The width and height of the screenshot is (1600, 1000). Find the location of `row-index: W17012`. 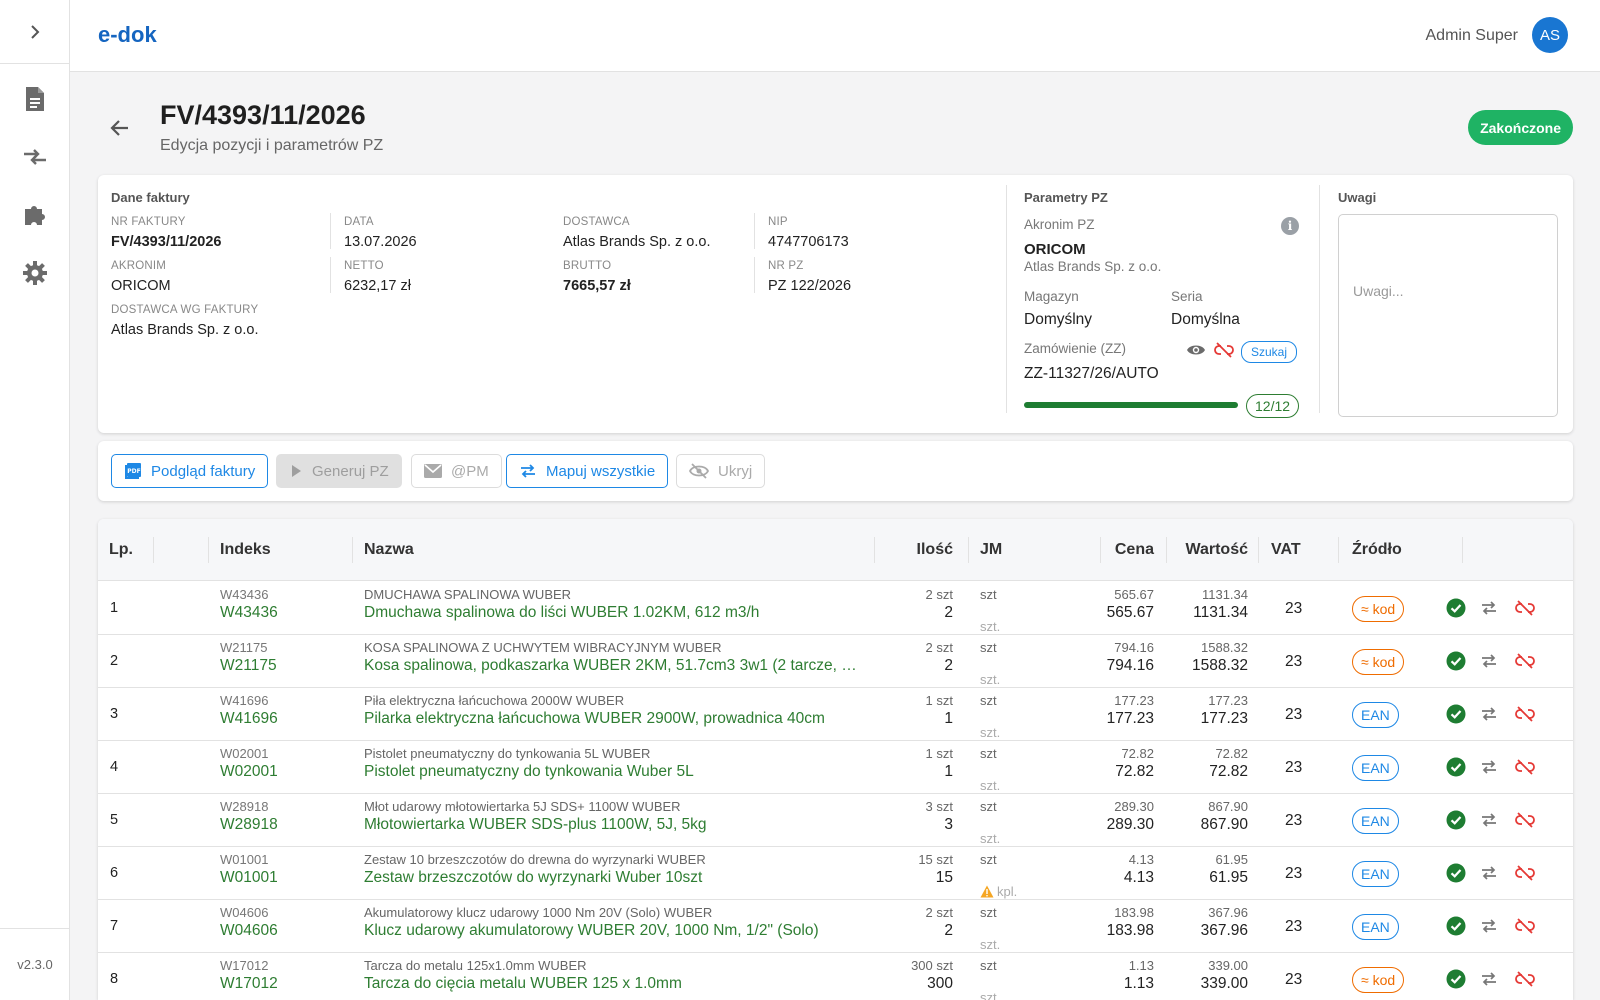

row-index: W17012 is located at coordinates (249, 984).